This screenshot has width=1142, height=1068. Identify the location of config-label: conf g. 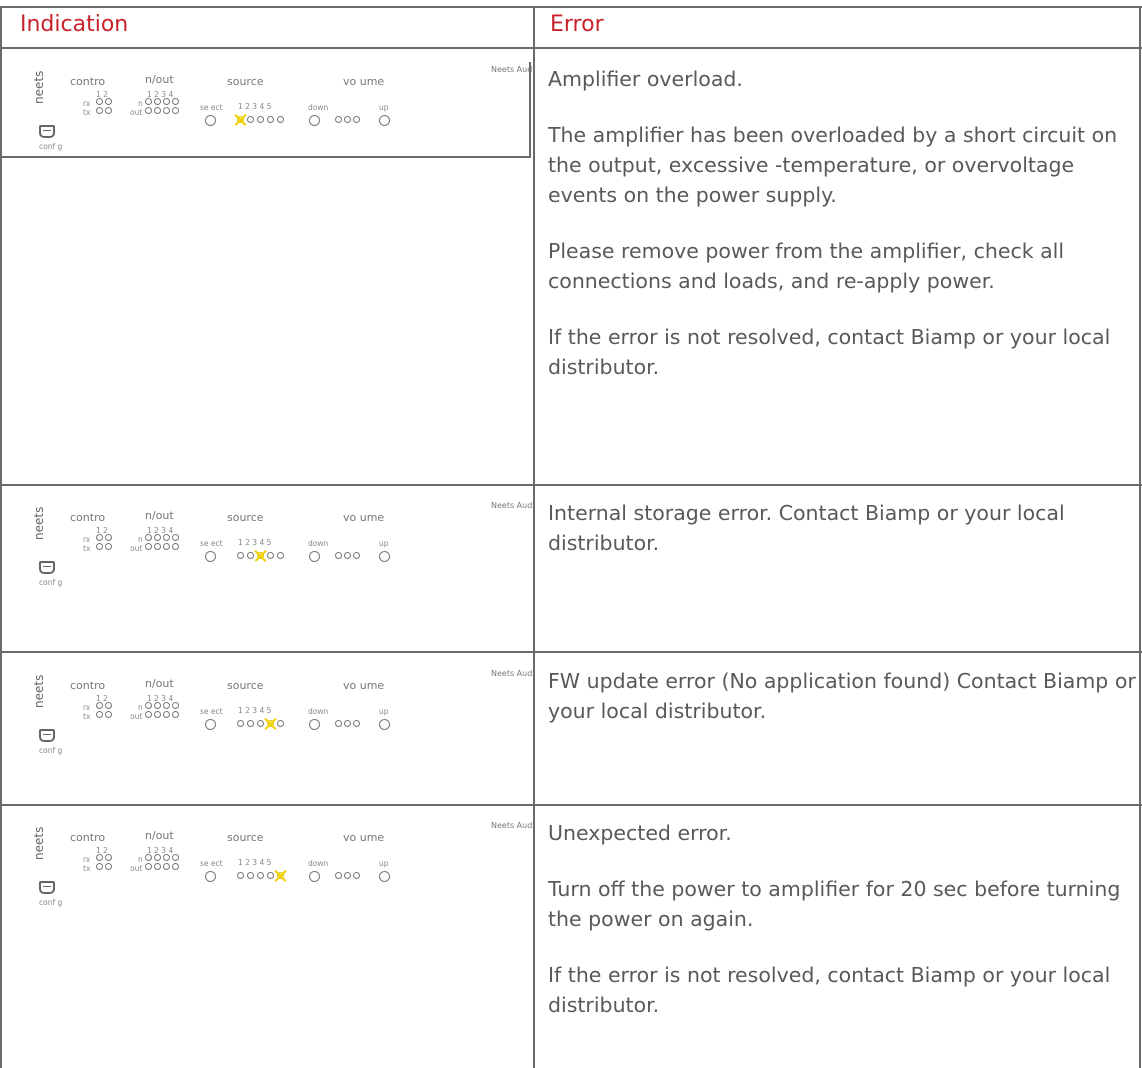
(51, 582).